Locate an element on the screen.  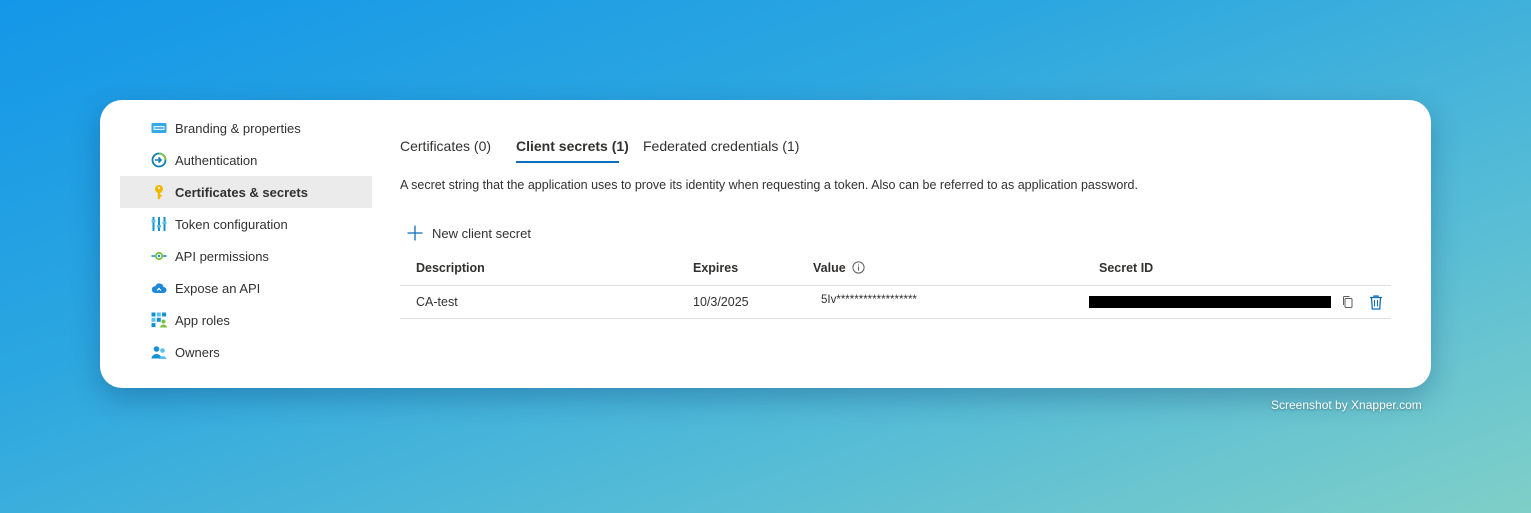
secret-description: CA-test is located at coordinates (437, 302).